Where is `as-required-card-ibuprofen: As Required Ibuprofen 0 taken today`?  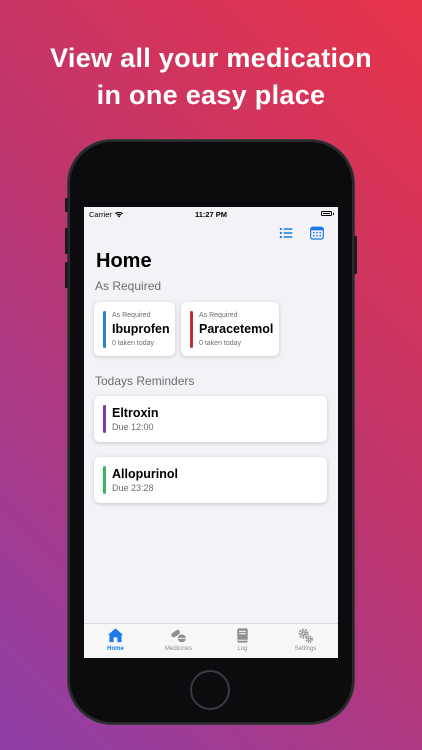
as-required-card-ibuprofen: As Required Ibuprofen 0 taken today is located at coordinates (134, 329).